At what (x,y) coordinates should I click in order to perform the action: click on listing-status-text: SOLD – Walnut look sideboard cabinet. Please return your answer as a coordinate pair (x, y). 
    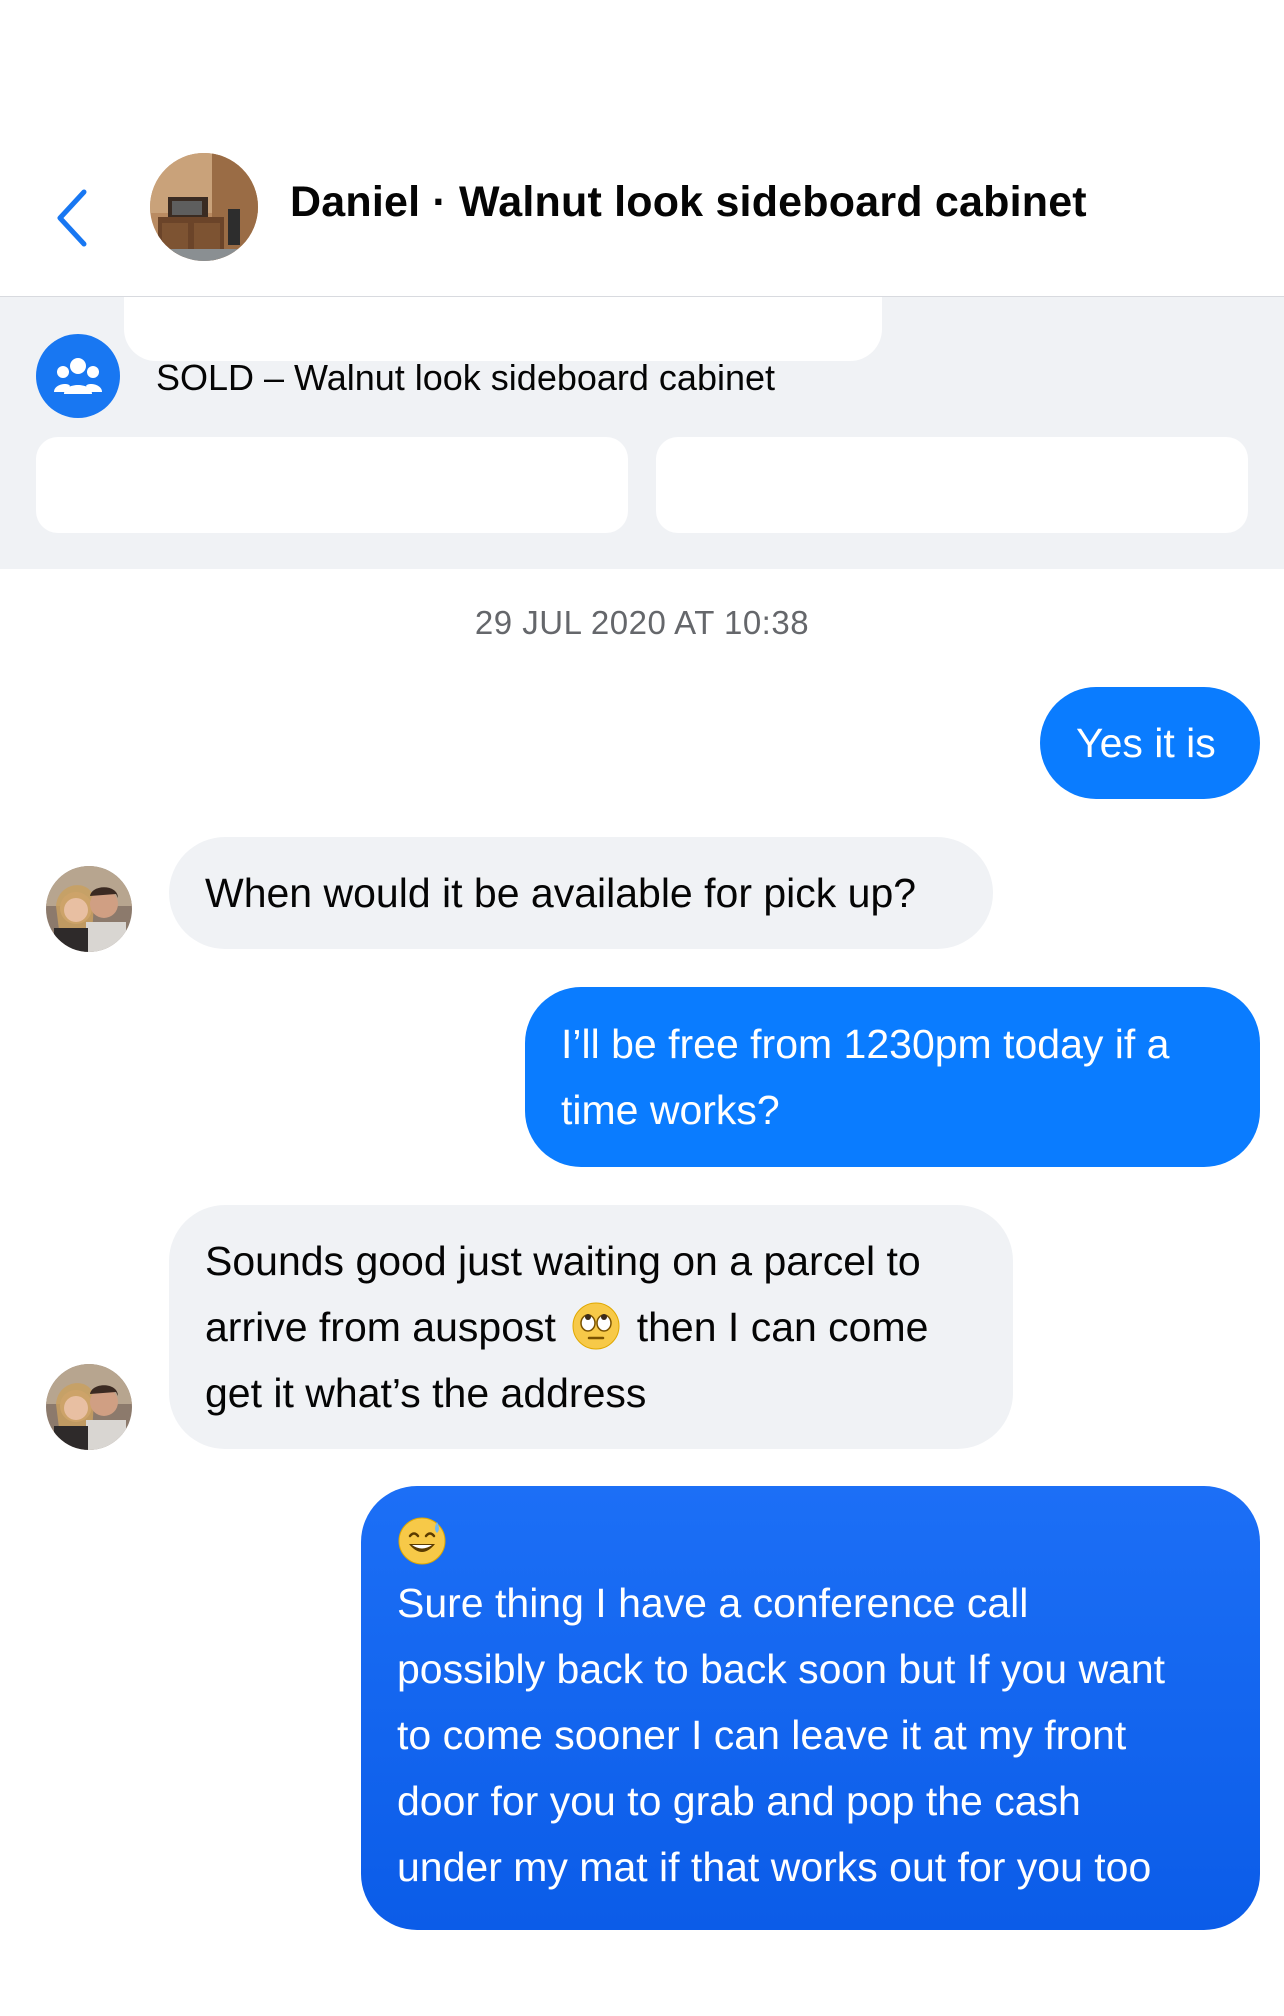
    Looking at the image, I should click on (465, 378).